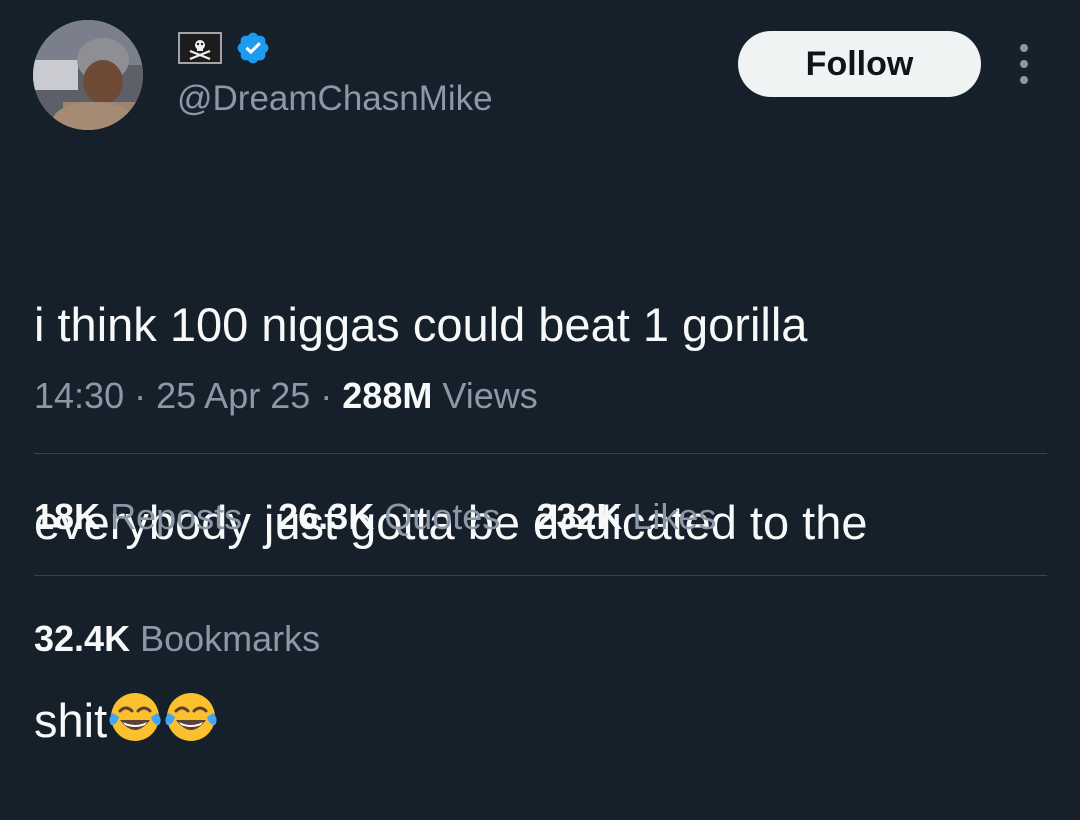 The image size is (1080, 820). I want to click on likes-label: Likes, so click(674, 516).